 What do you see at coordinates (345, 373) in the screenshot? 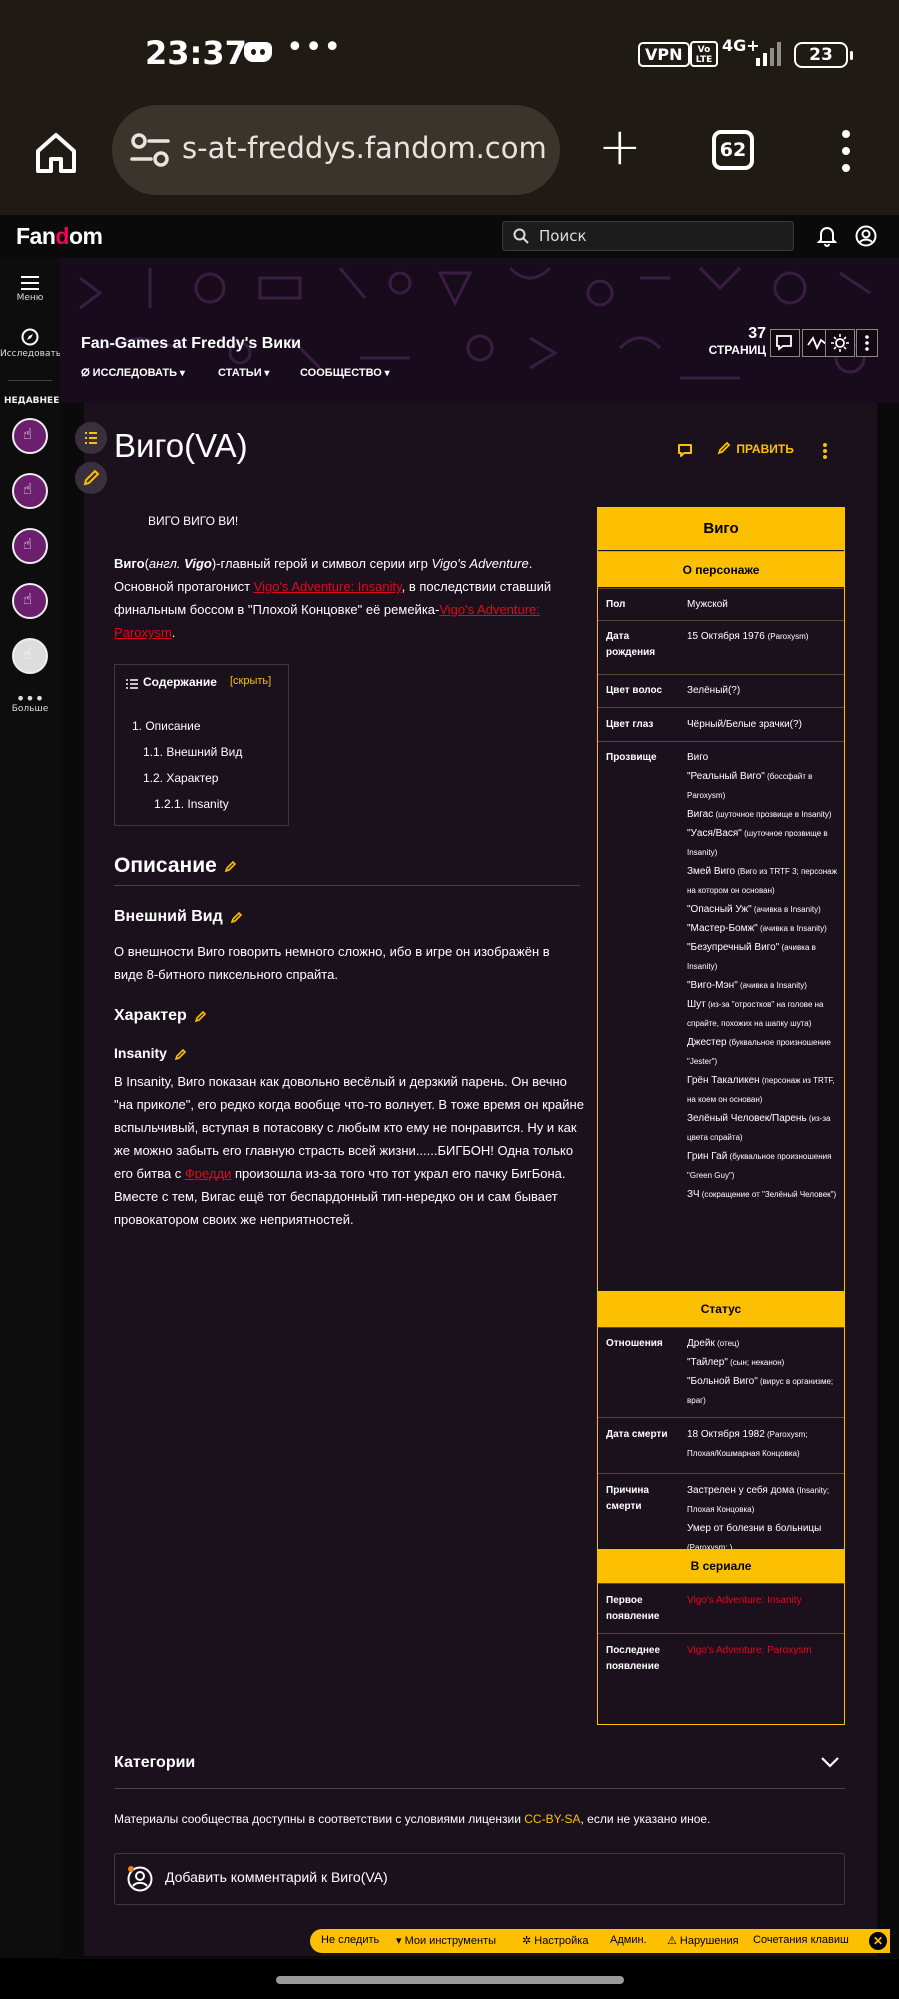
I see `nav-community: СООБЩЕСТВО` at bounding box center [345, 373].